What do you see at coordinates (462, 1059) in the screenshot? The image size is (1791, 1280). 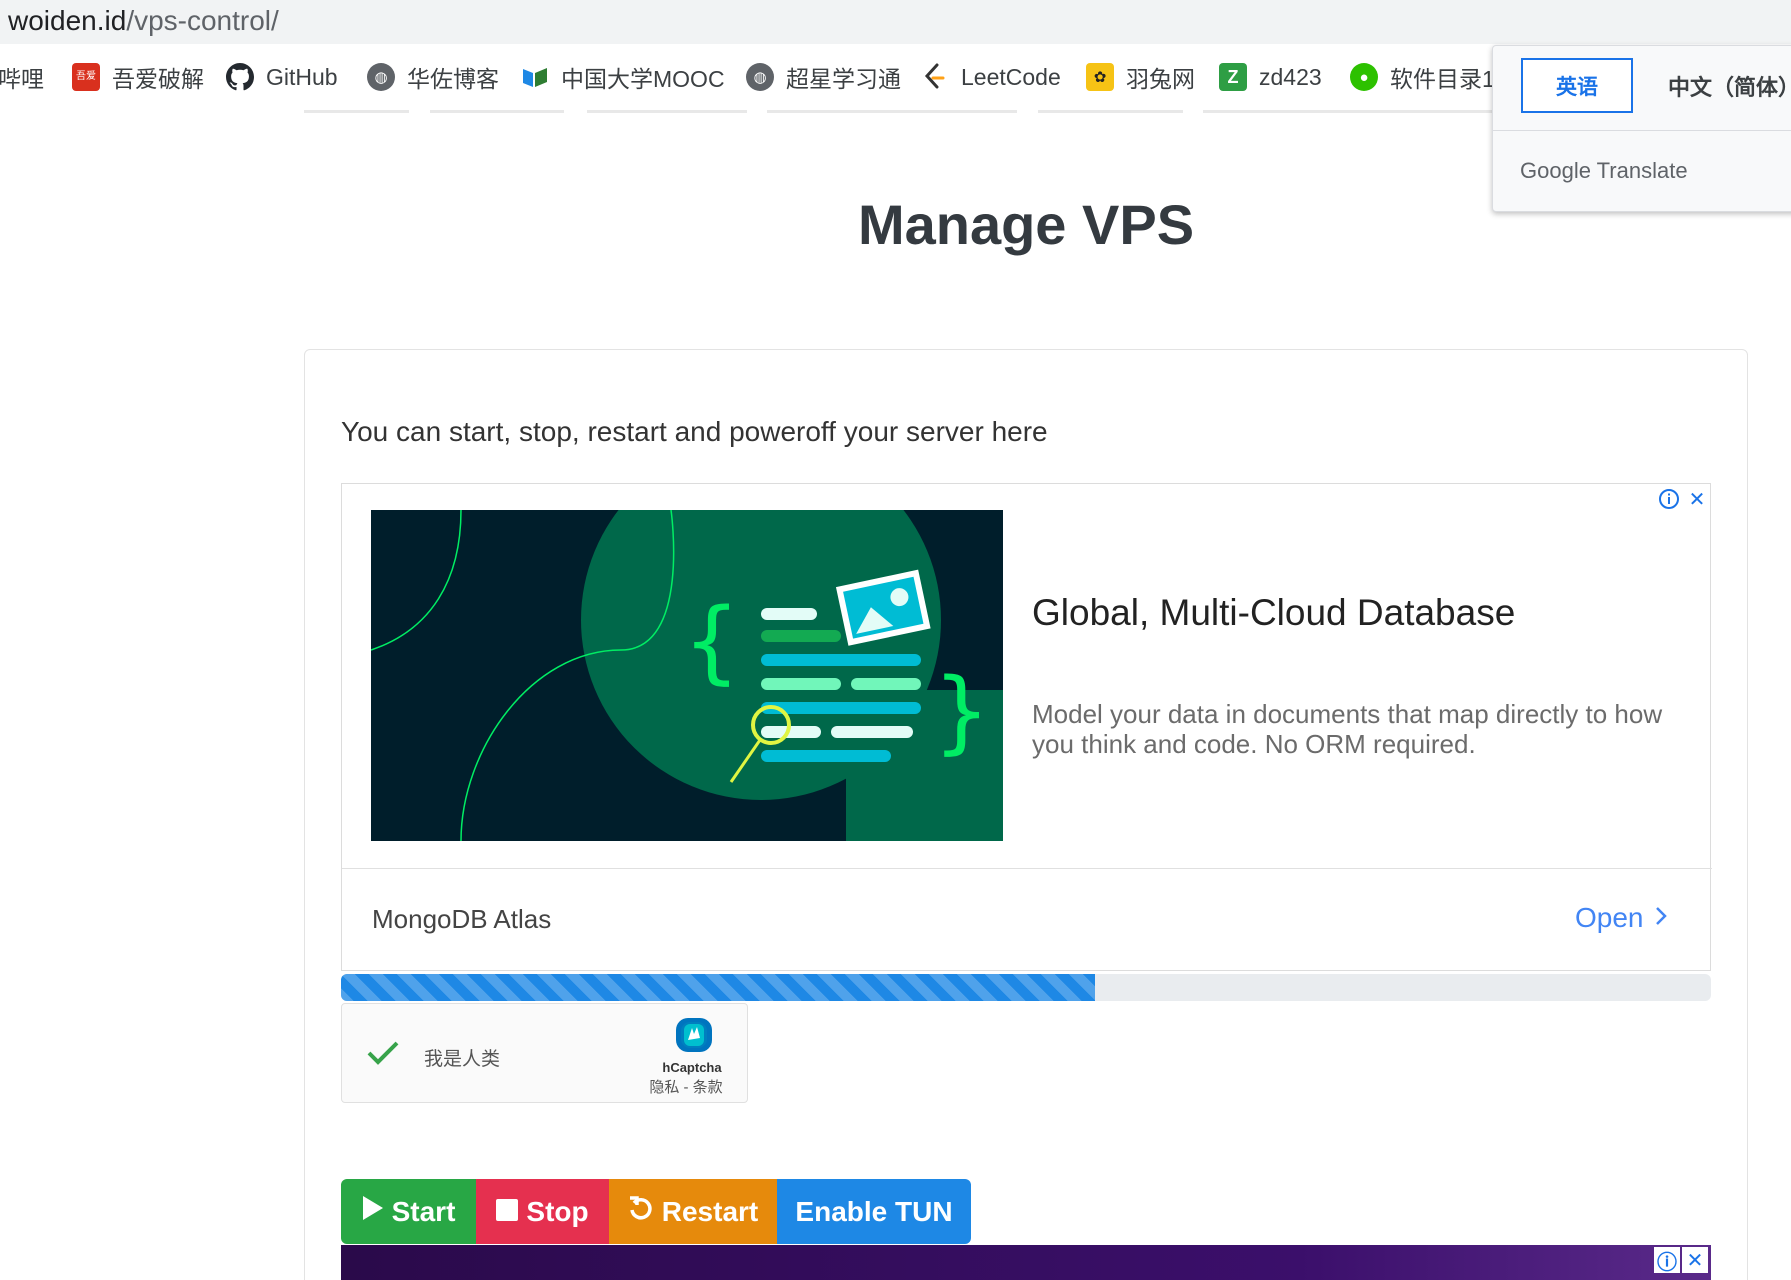 I see `captcha-label: 我是人类` at bounding box center [462, 1059].